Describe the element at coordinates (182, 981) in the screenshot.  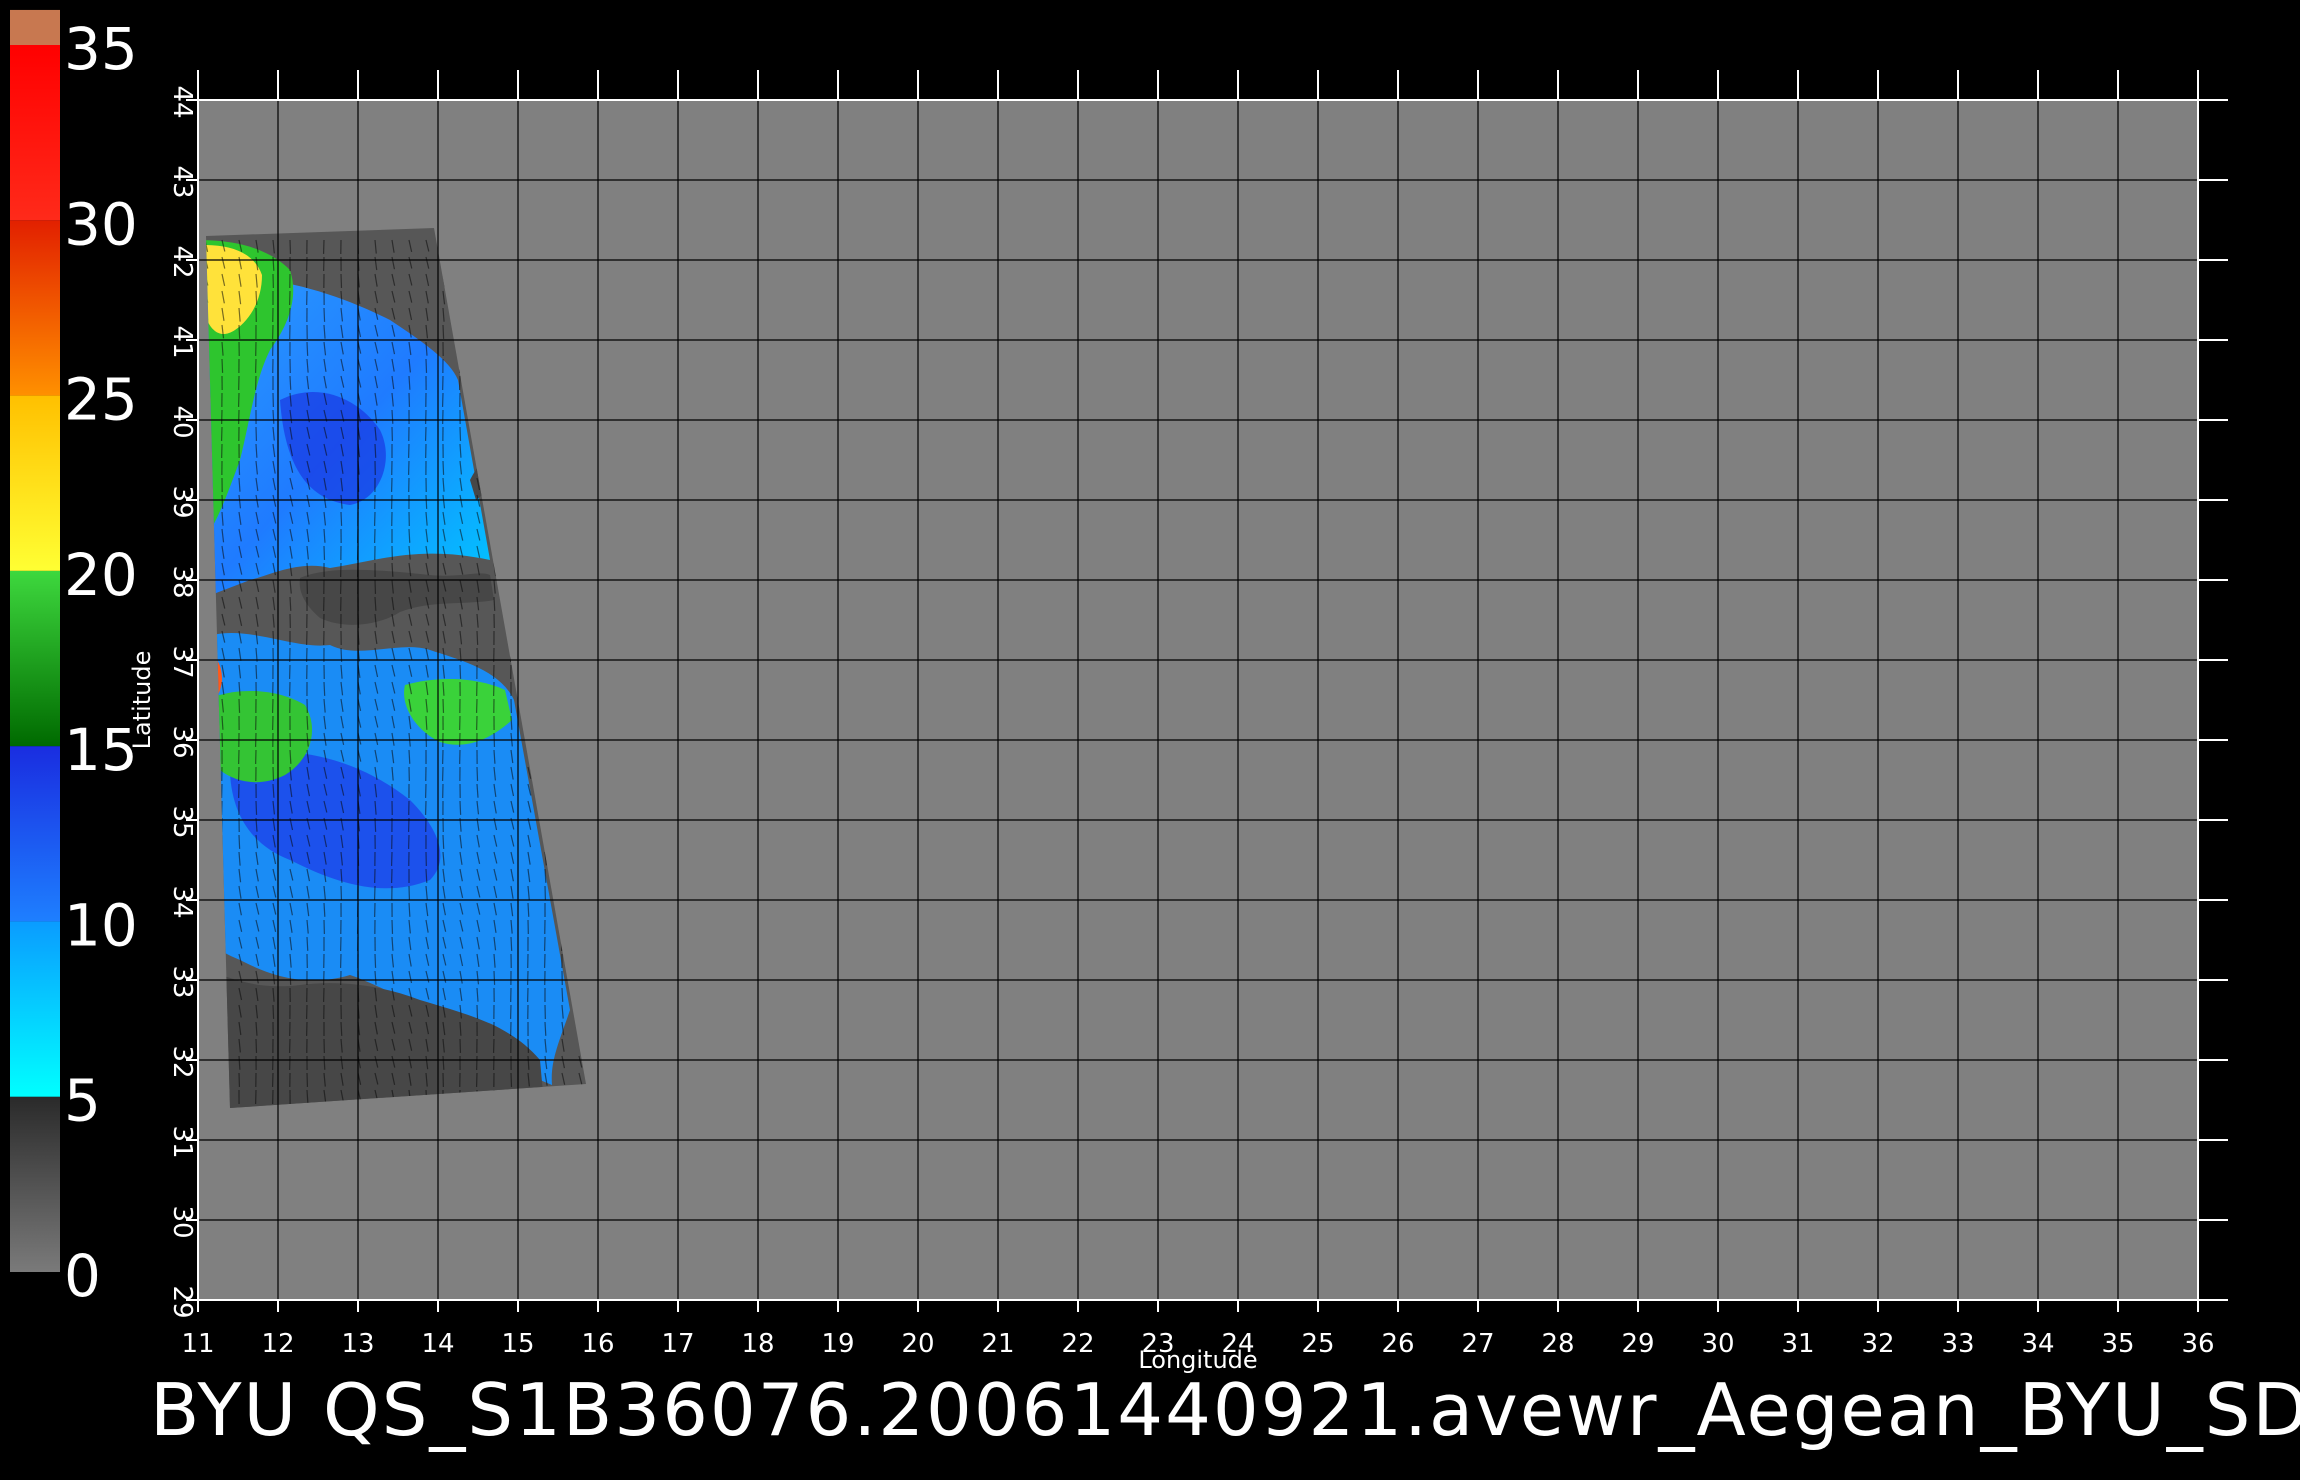
I see `lat-tick-label: 33` at that location.